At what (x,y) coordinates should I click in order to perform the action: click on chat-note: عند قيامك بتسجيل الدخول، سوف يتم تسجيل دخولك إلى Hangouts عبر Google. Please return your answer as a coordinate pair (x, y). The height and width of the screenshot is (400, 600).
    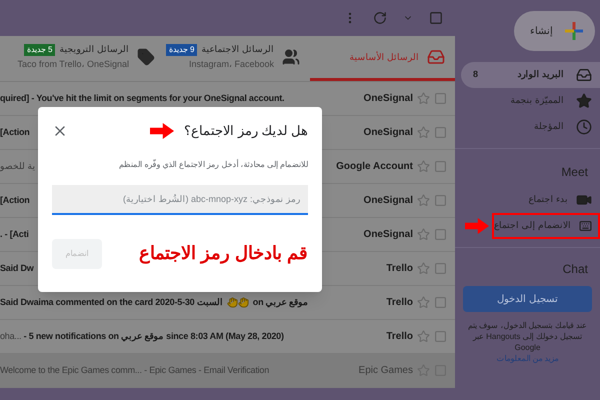
    Looking at the image, I should click on (527, 336).